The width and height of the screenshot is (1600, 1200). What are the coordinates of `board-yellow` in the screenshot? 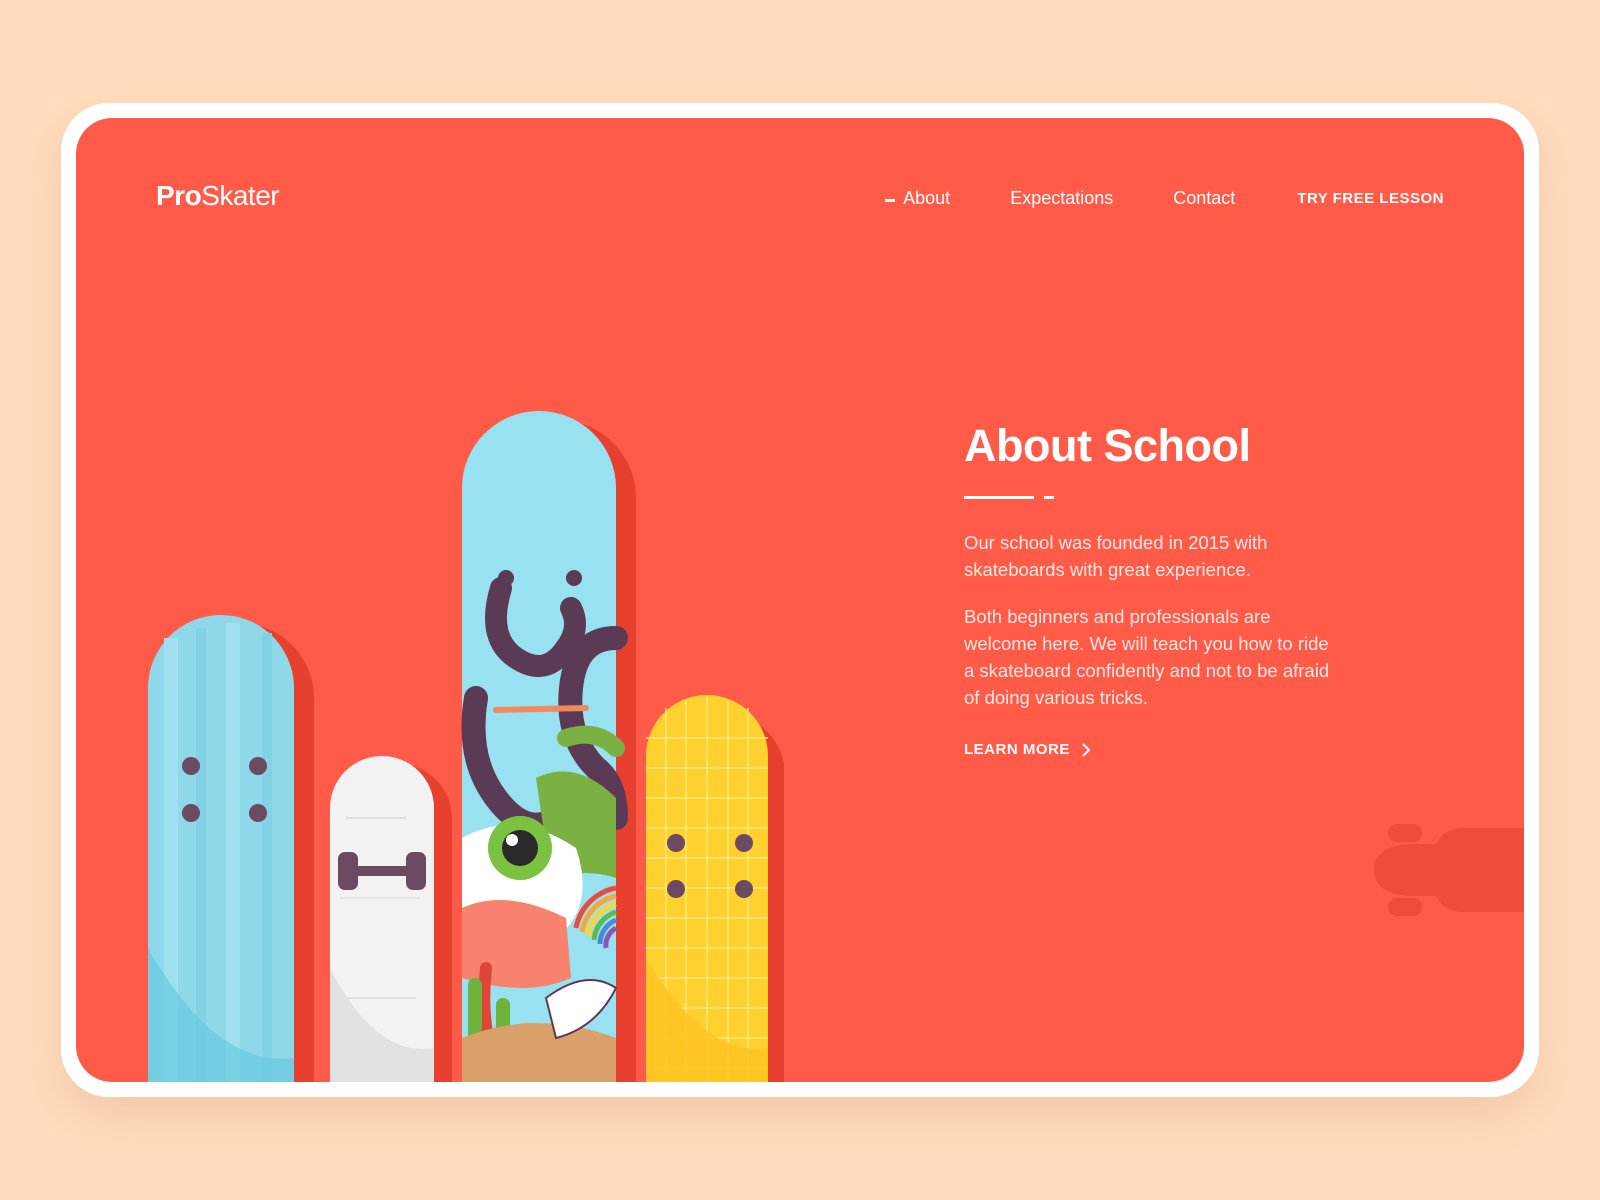 It's located at (715, 888).